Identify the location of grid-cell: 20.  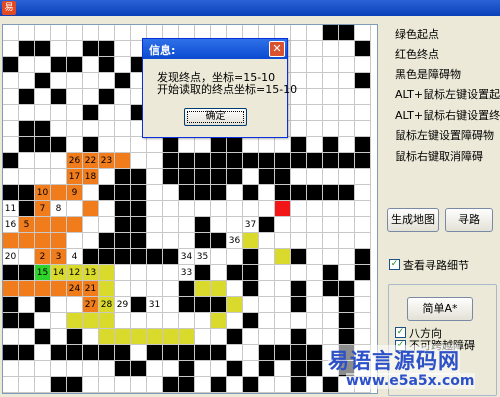
(11, 257).